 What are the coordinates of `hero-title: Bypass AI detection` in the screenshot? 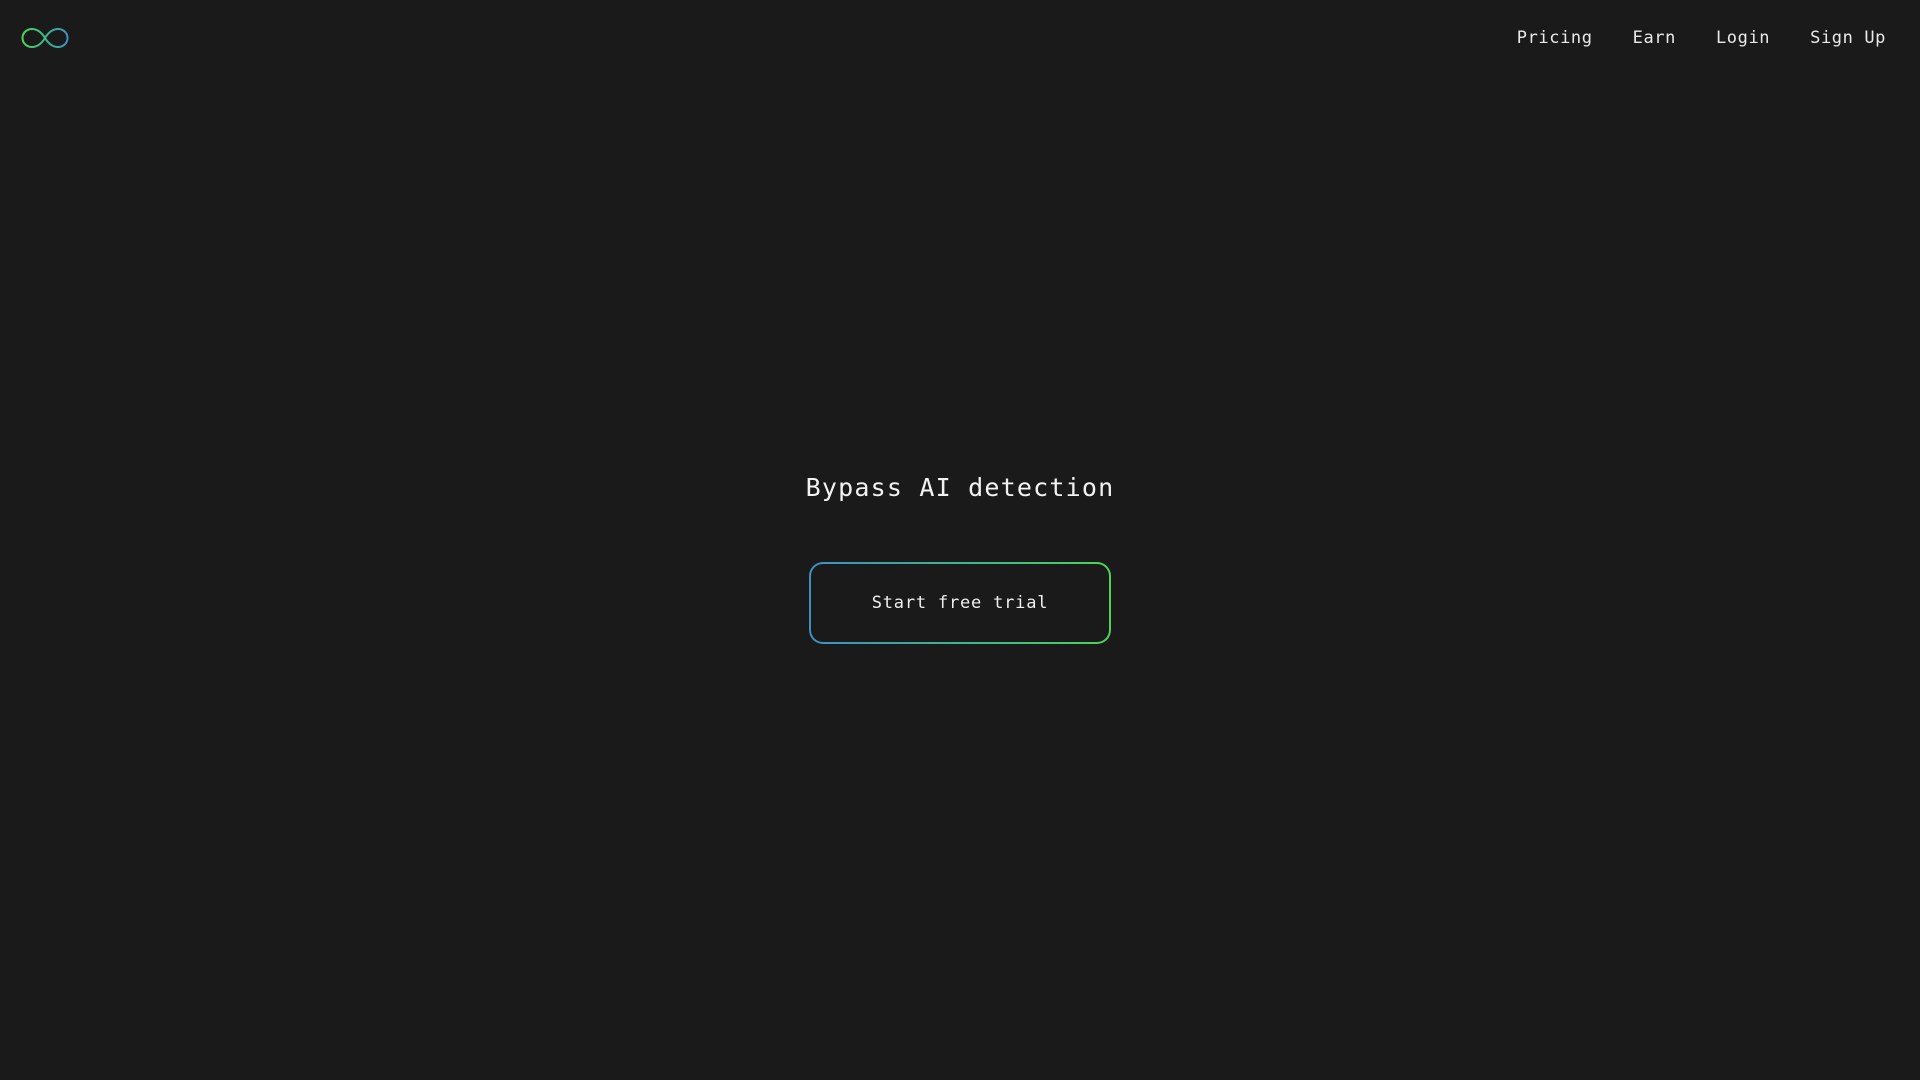 It's located at (960, 487).